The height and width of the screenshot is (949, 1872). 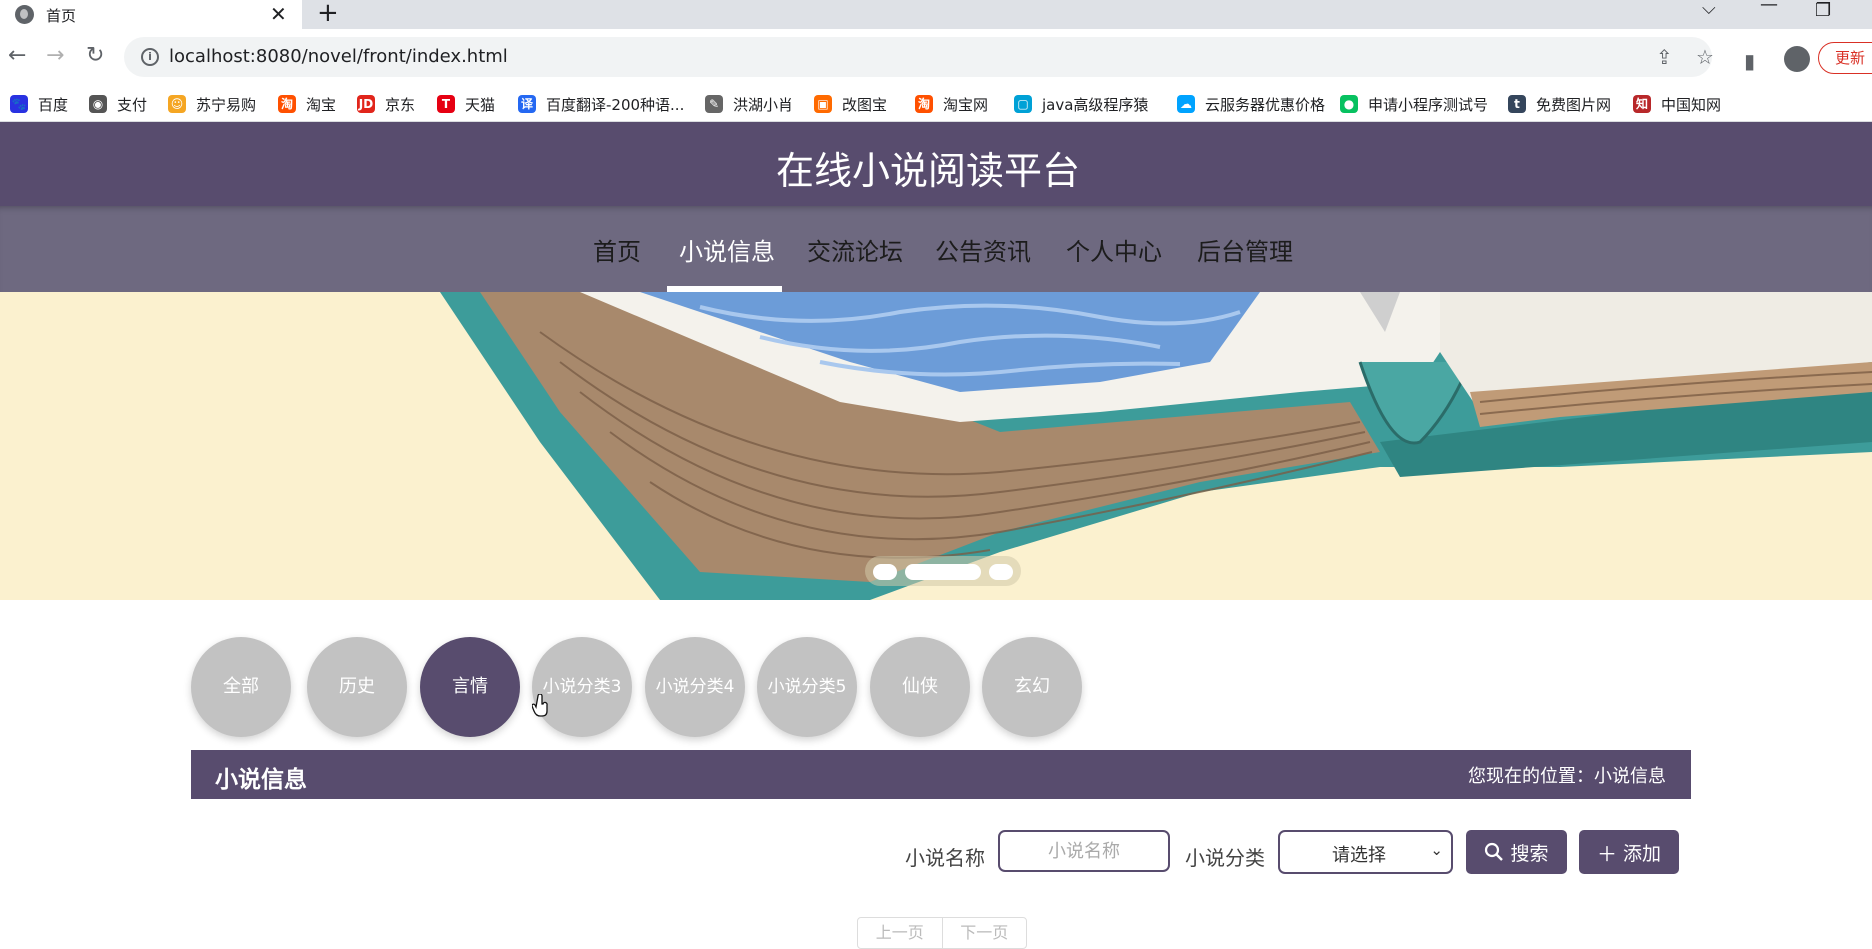 I want to click on bookmark-label: 百度, so click(x=53, y=104).